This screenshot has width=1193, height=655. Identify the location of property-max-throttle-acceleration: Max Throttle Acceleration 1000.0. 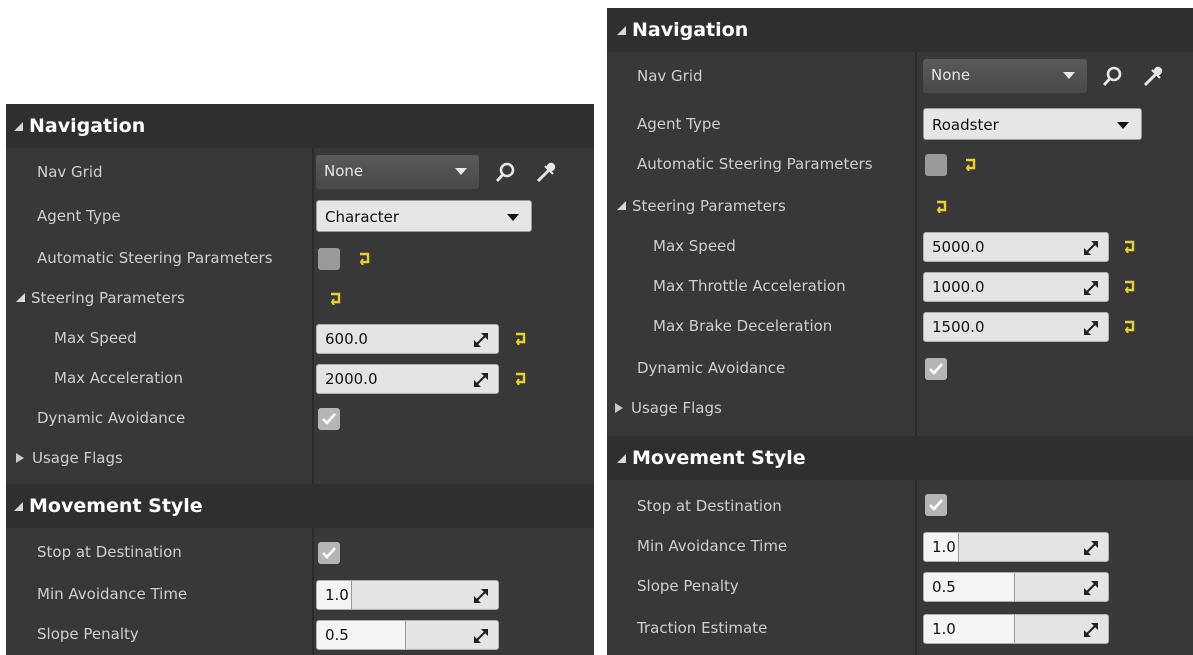
(900, 286).